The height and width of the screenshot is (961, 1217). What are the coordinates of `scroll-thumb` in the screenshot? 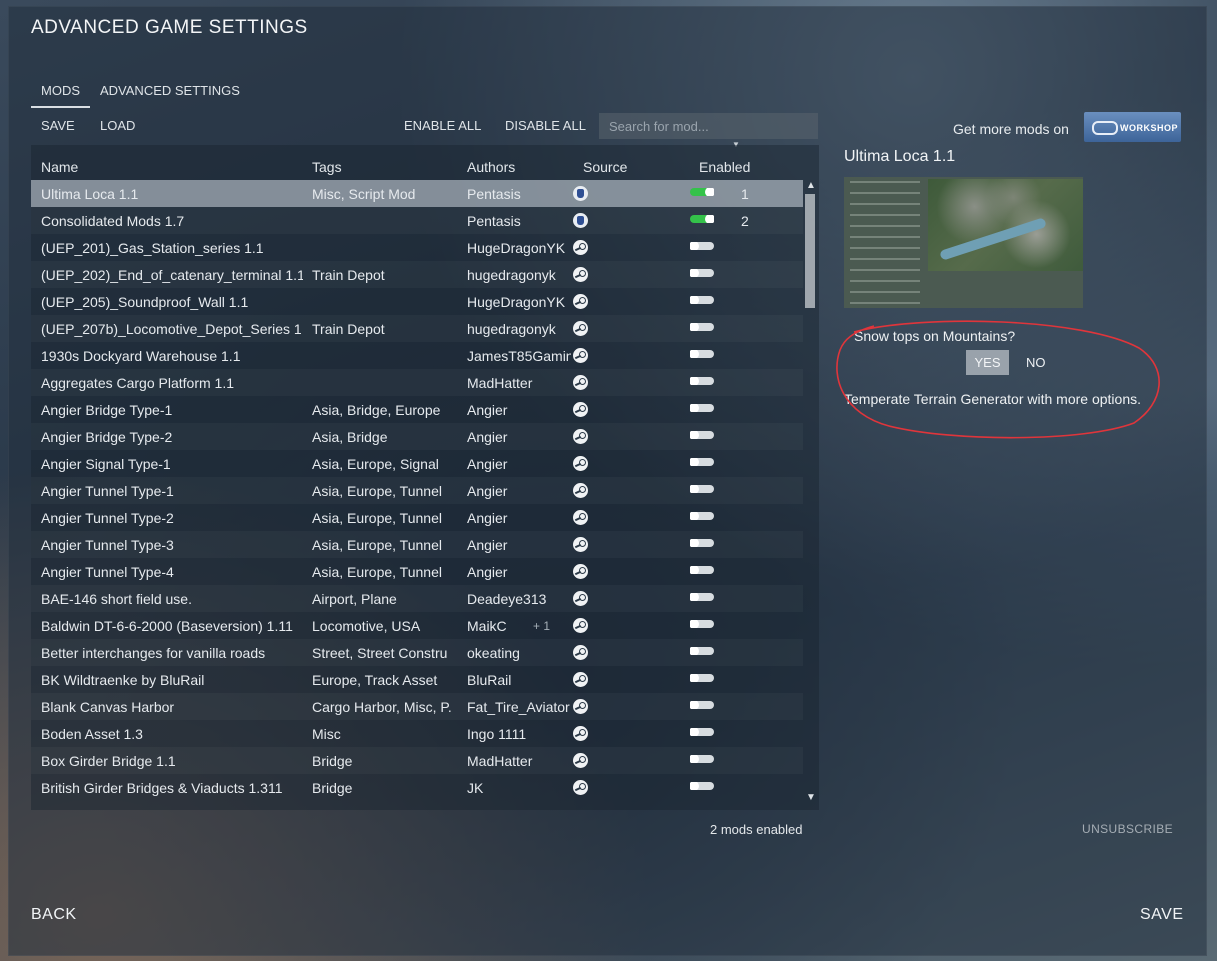 It's located at (810, 251).